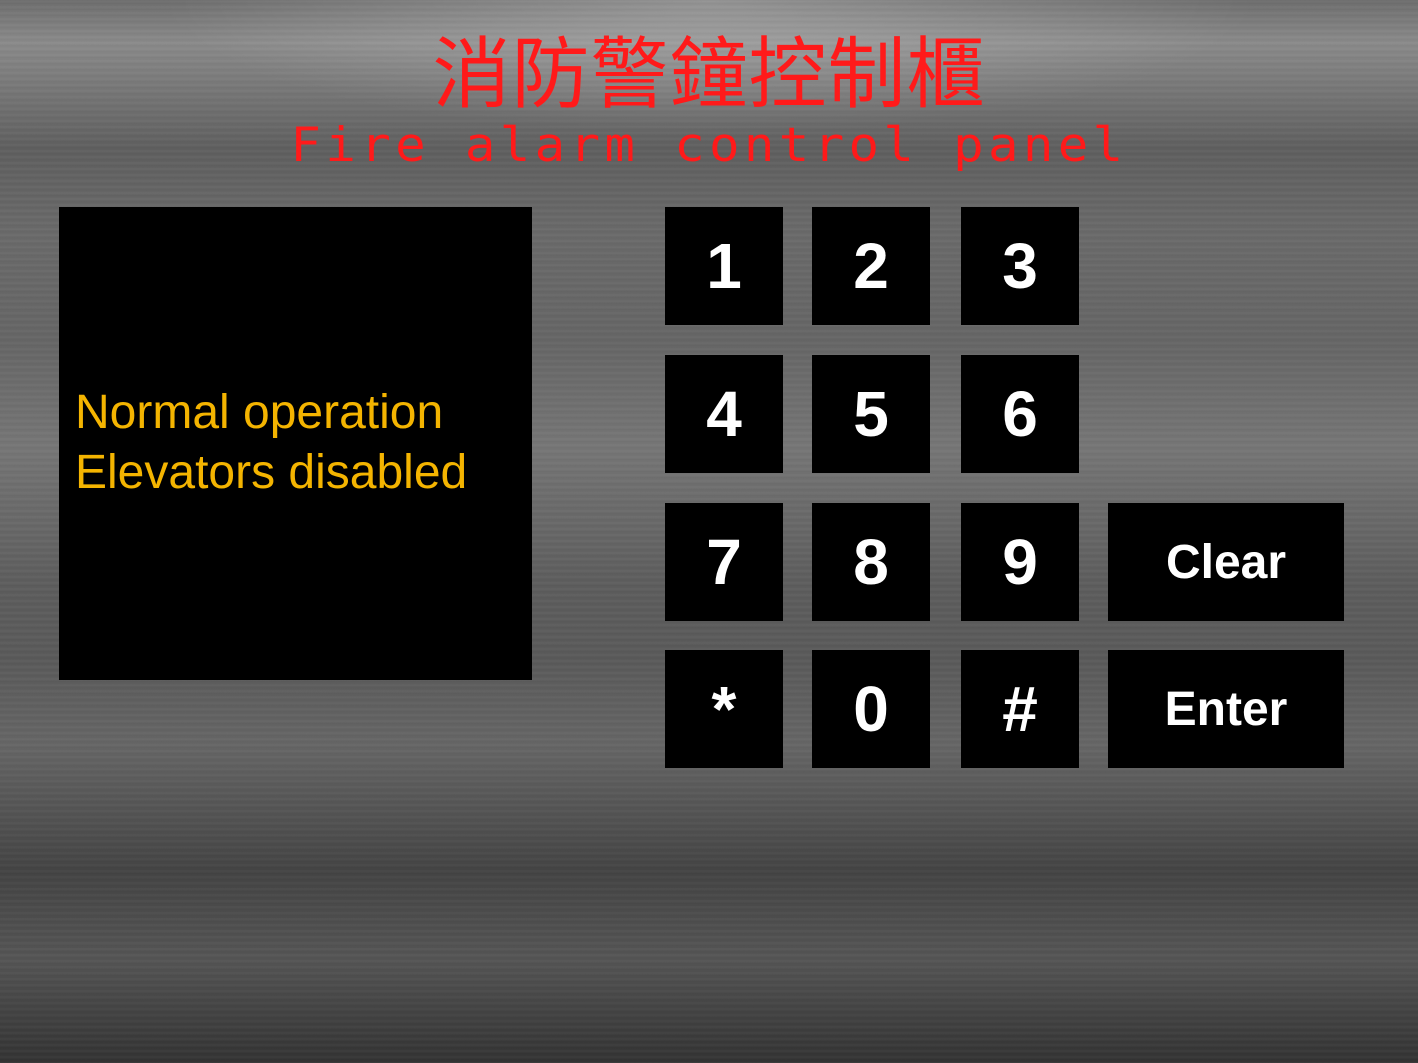  Describe the element at coordinates (871, 709) in the screenshot. I see `keypad-button-0: 0` at that location.